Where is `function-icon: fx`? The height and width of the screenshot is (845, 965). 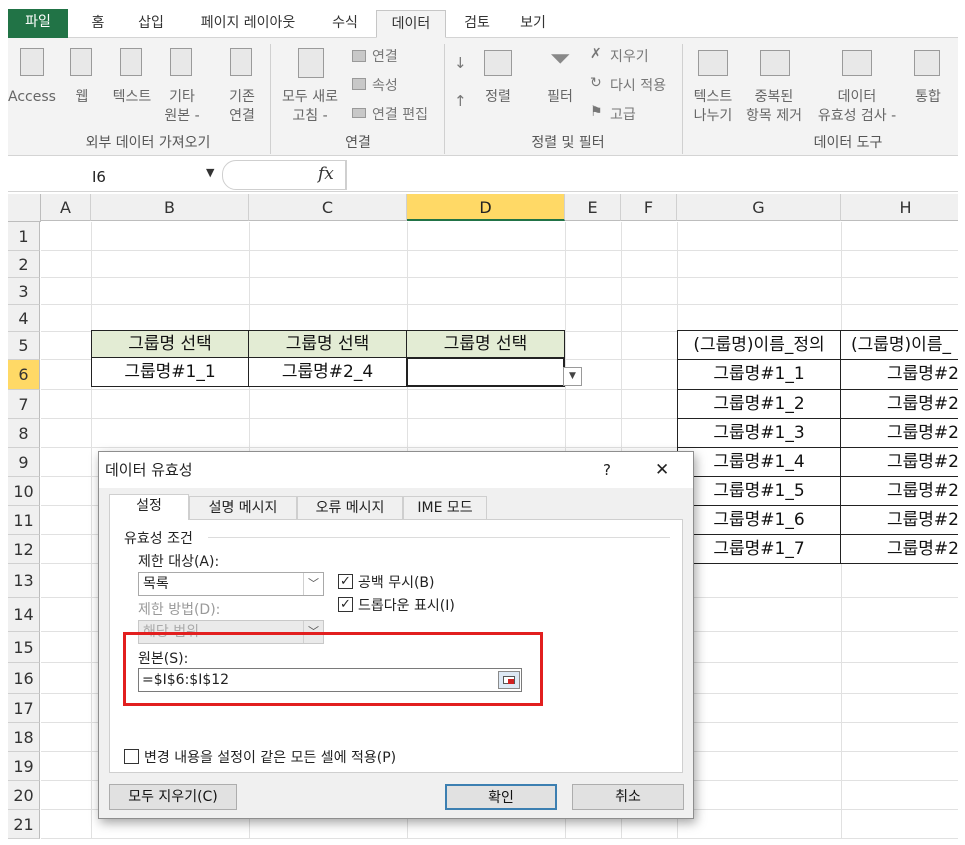 function-icon: fx is located at coordinates (326, 174).